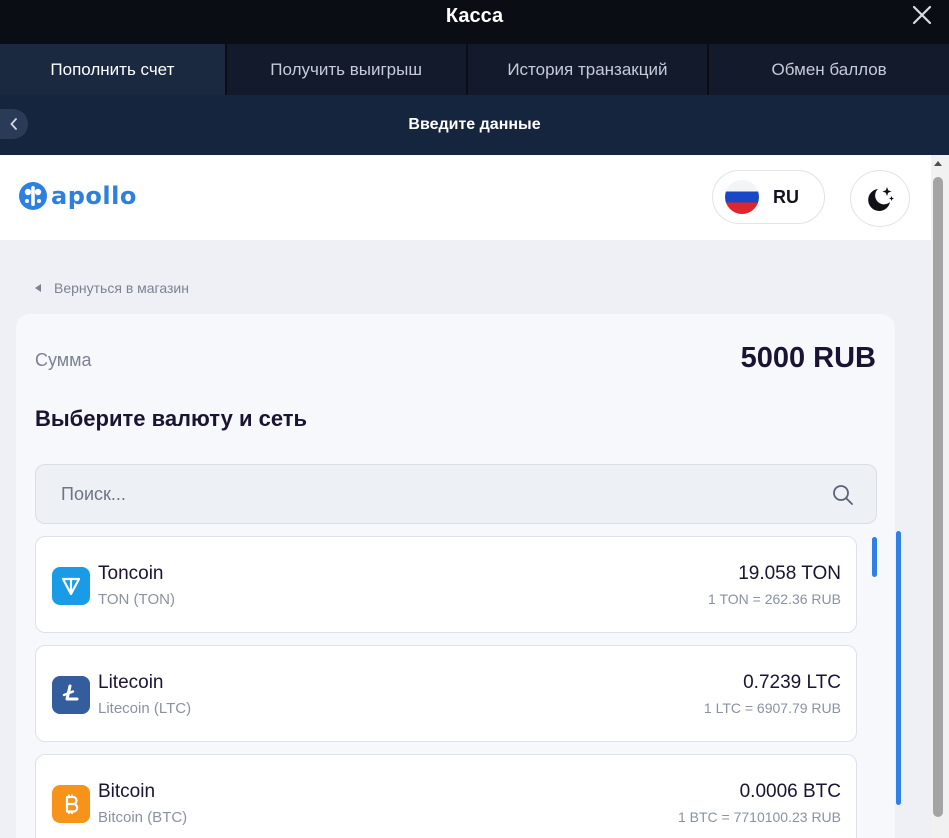 This screenshot has height=838, width=949. What do you see at coordinates (790, 791) in the screenshot?
I see `currency-amount: 0.0006 BTC` at bounding box center [790, 791].